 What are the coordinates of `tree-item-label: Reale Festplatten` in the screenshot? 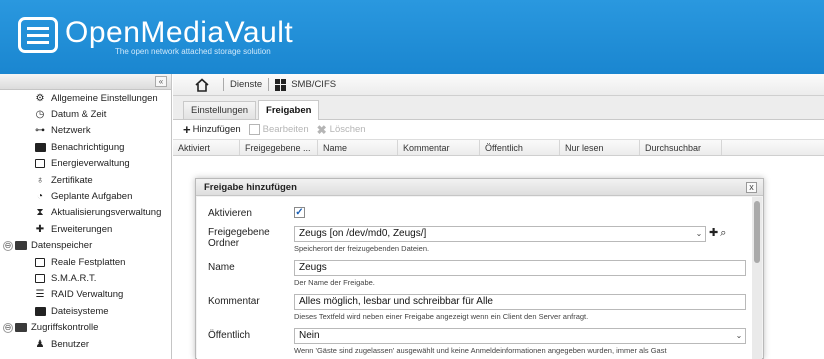 It's located at (88, 262).